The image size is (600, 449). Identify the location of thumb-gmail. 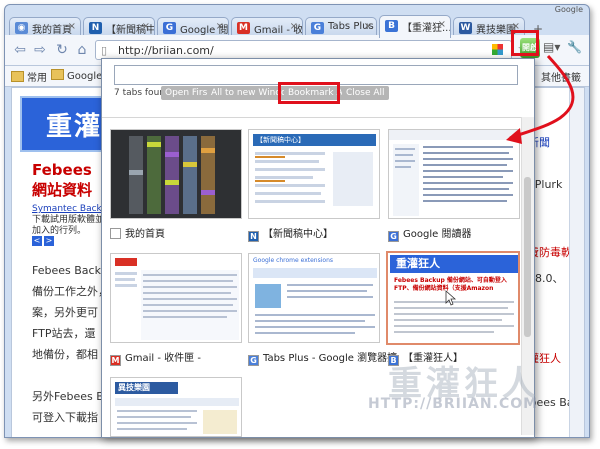
(176, 298).